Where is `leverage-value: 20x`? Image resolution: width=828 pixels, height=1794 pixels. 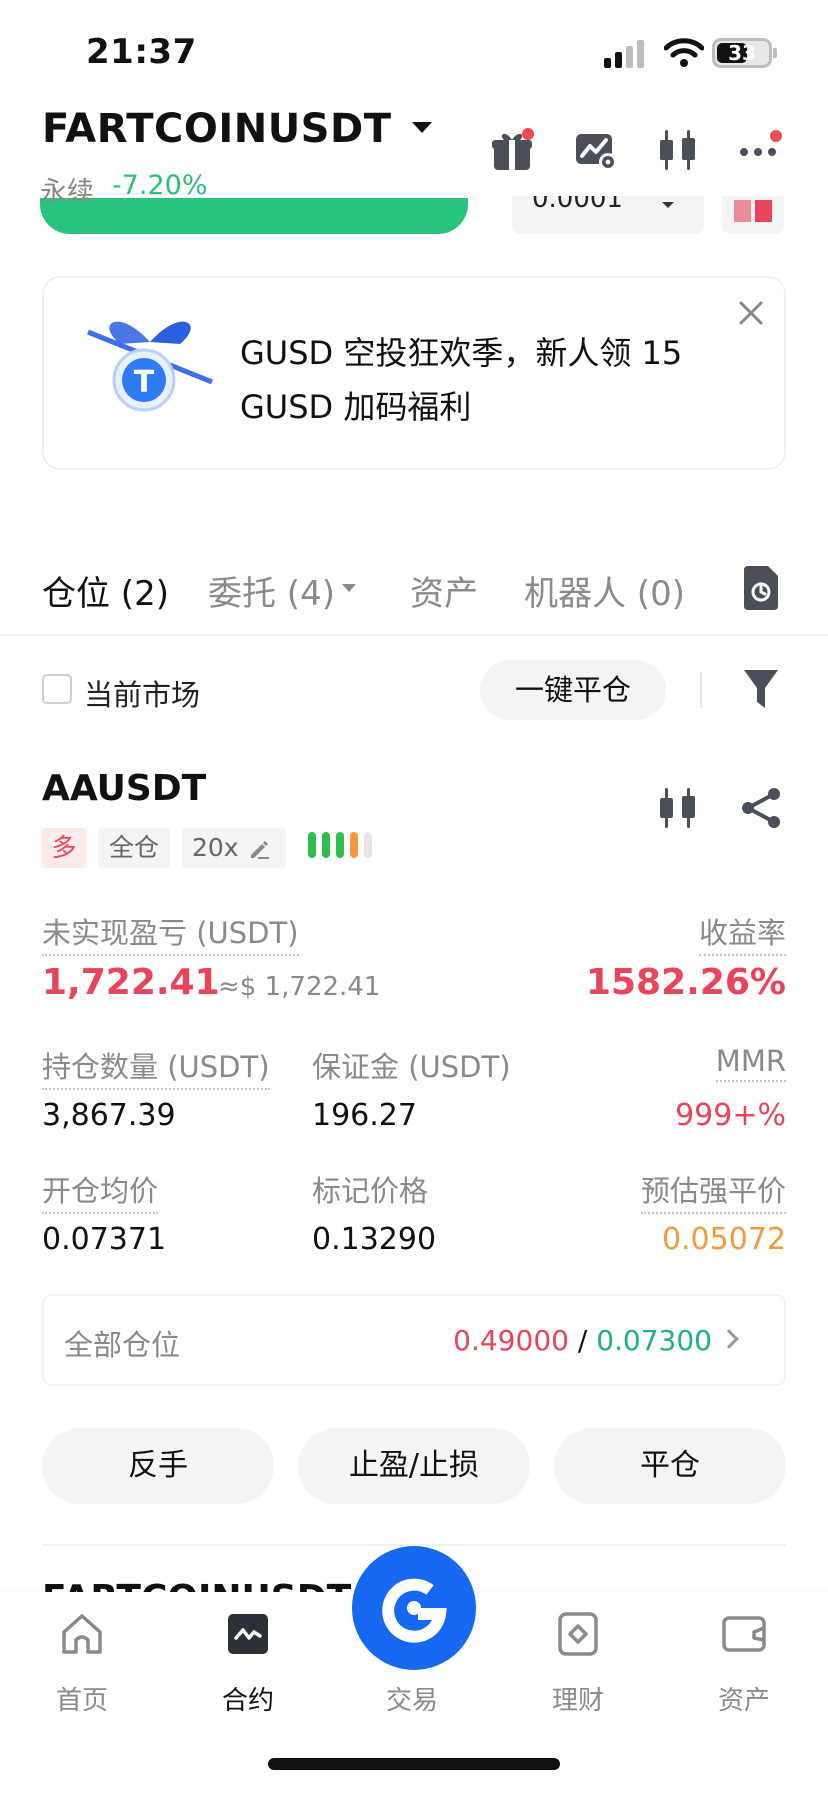
leverage-value: 20x is located at coordinates (215, 847).